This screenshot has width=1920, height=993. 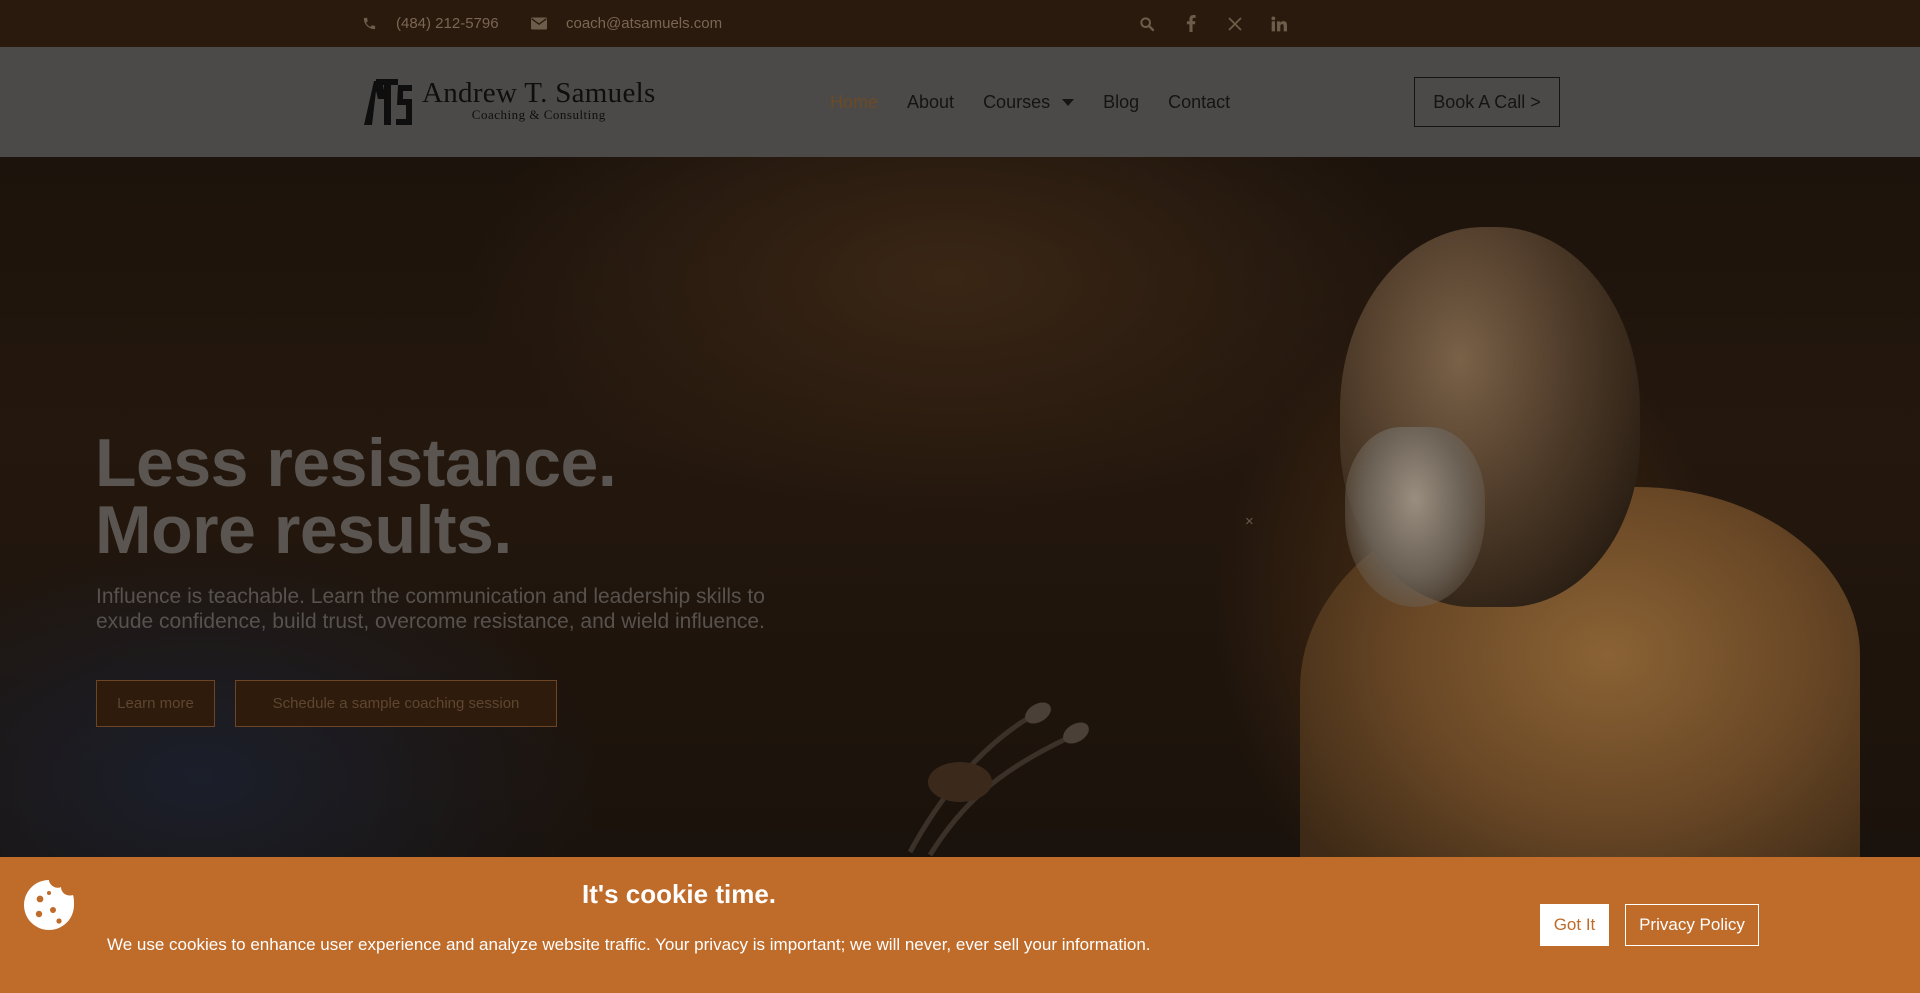 What do you see at coordinates (1235, 24) in the screenshot?
I see `x-icon` at bounding box center [1235, 24].